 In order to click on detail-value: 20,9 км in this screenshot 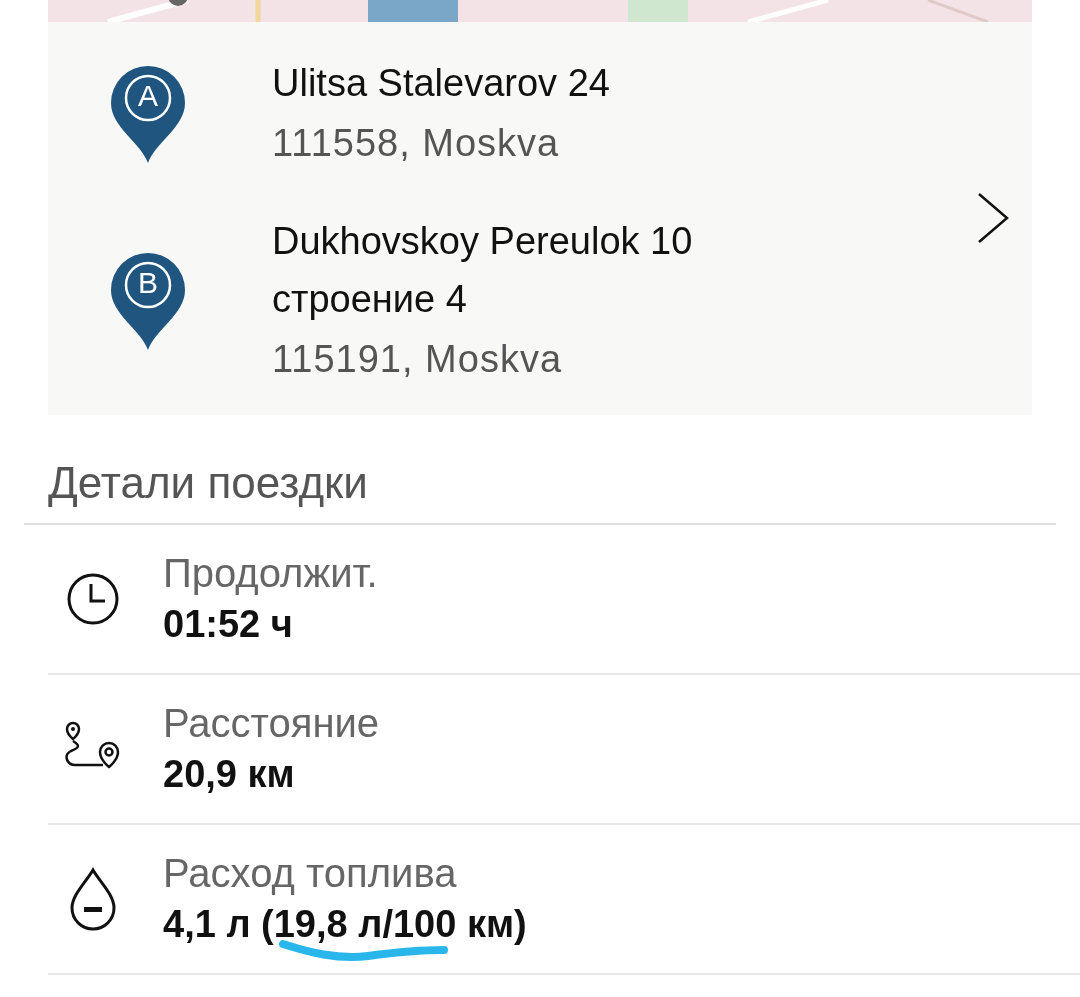, I will do `click(229, 774)`.